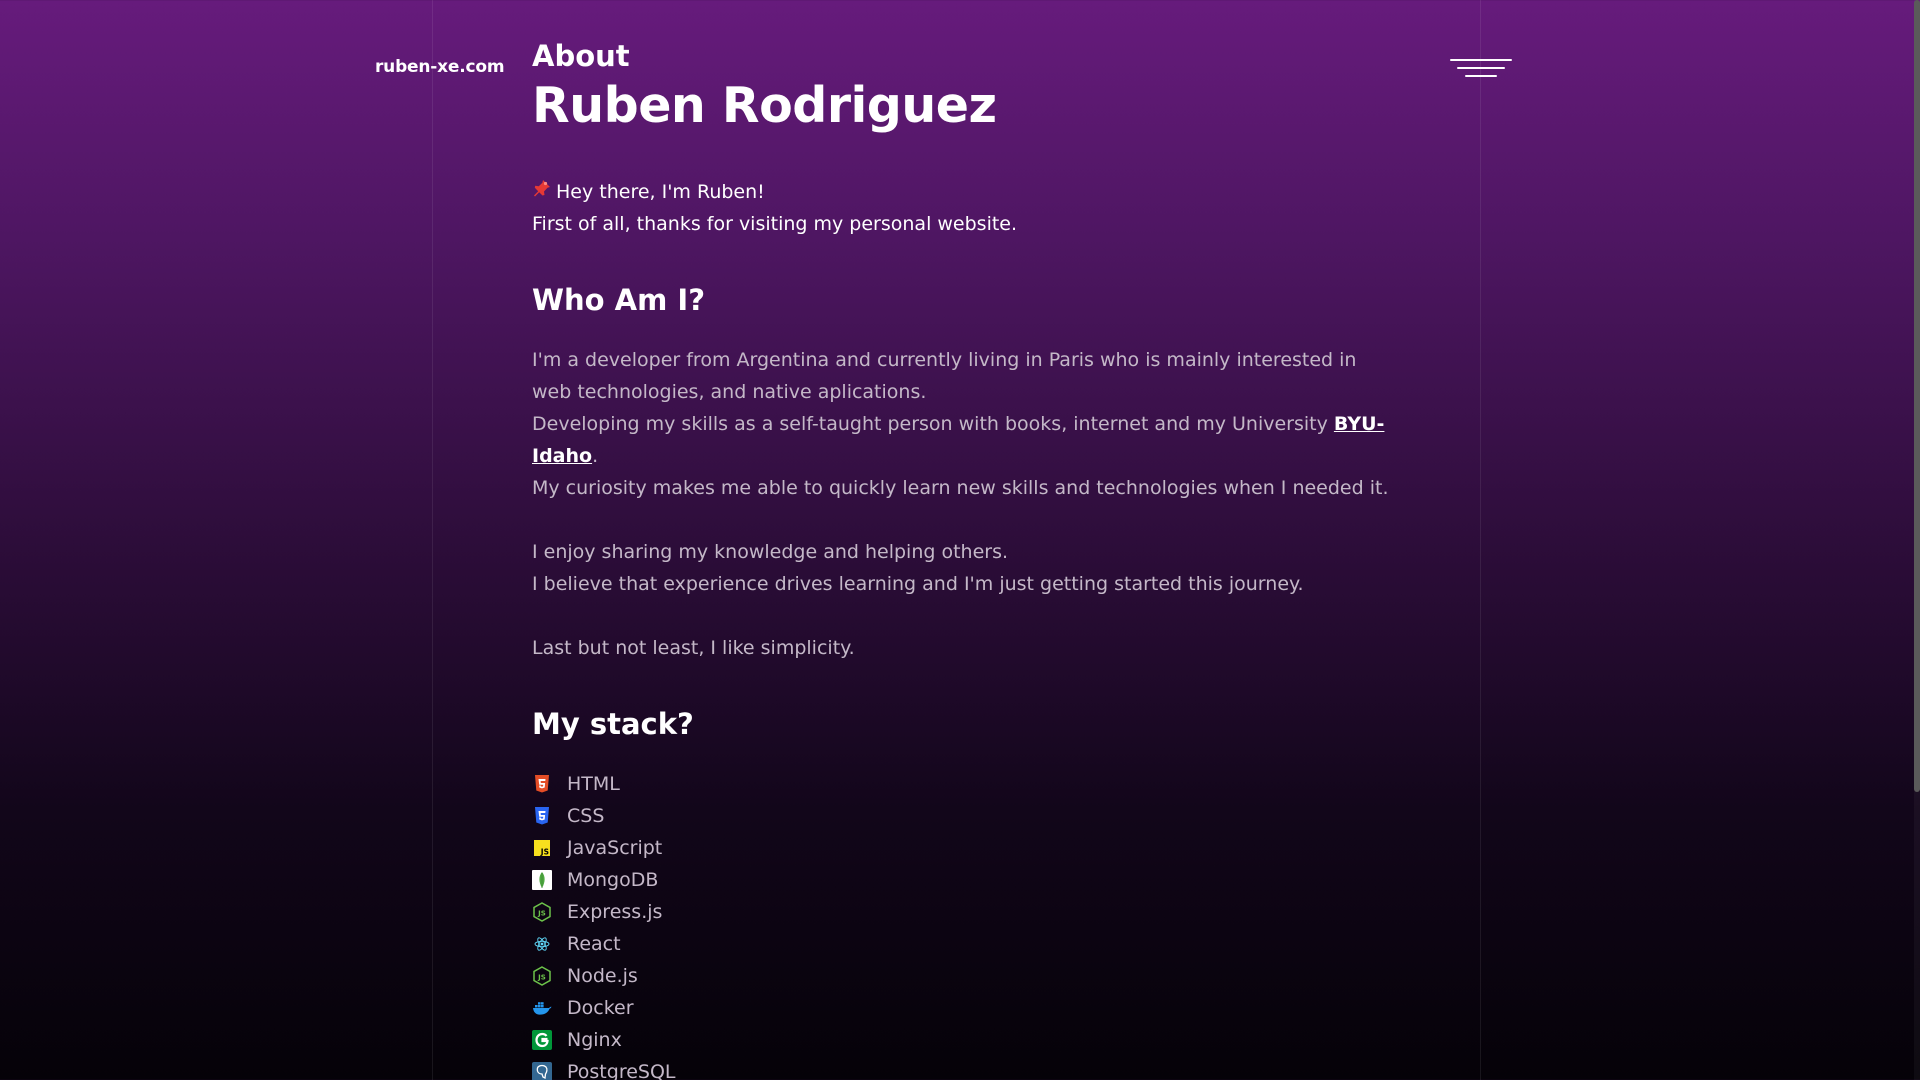 The image size is (1920, 1080). I want to click on stack-item-mongodb: MongoDB, so click(962, 880).